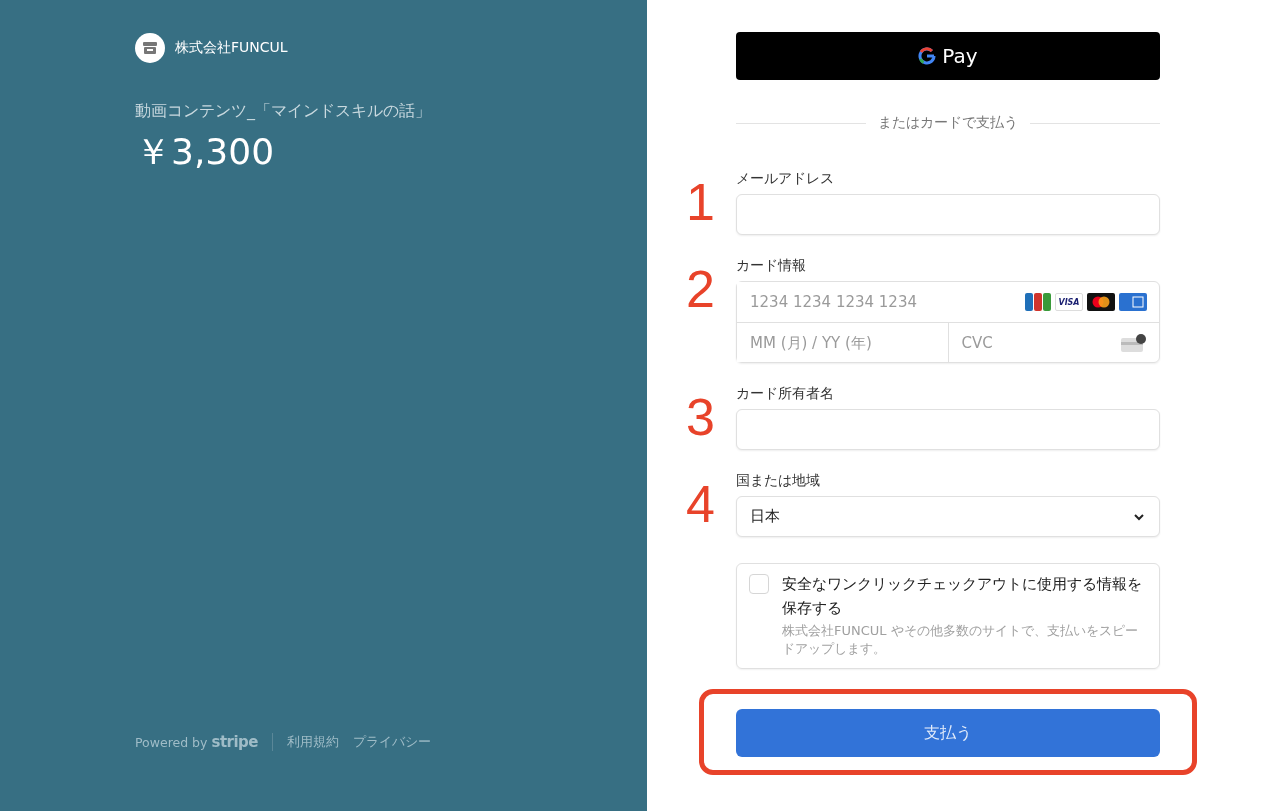 The width and height of the screenshot is (1280, 811). I want to click on card-number-field: 1234 1234 1234 1234, so click(881, 302).